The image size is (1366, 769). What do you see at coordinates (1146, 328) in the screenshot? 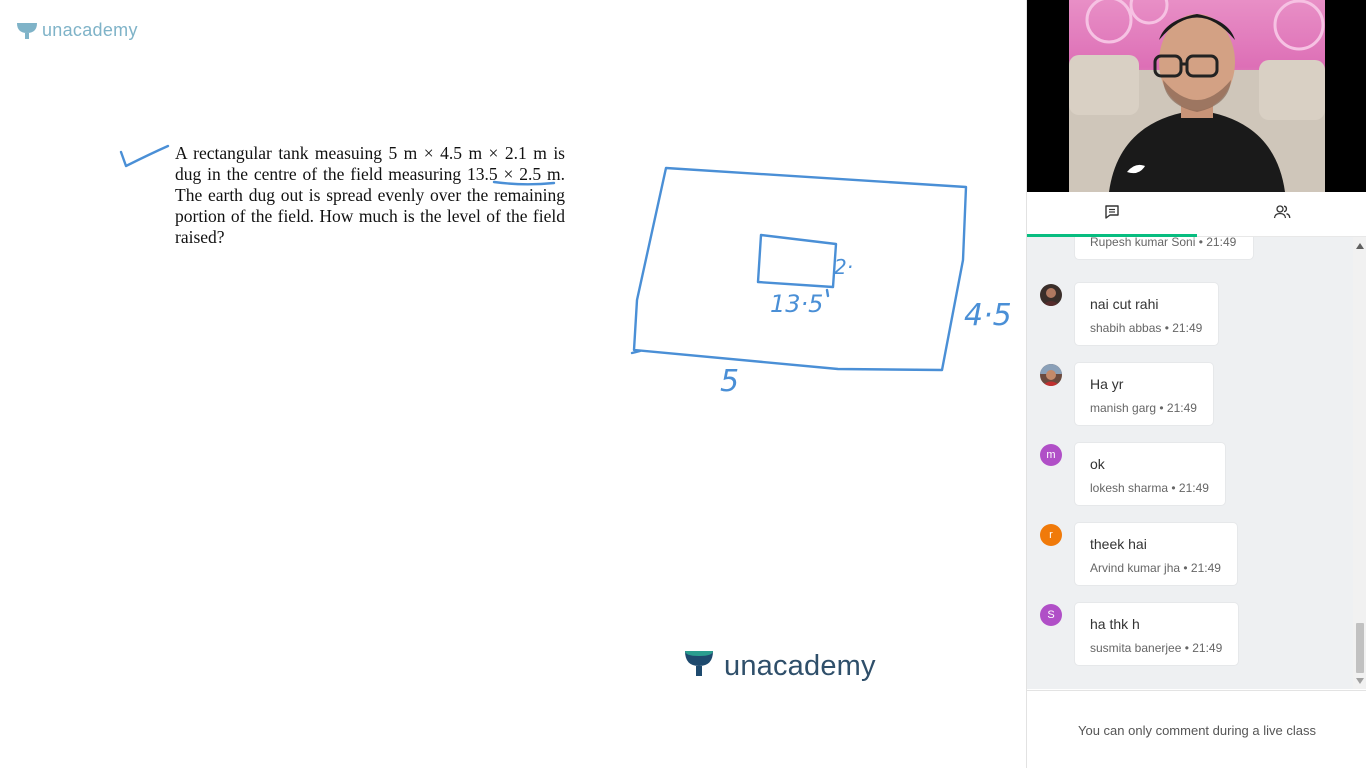
I see `message-meta: shabih abbas • 21:49` at bounding box center [1146, 328].